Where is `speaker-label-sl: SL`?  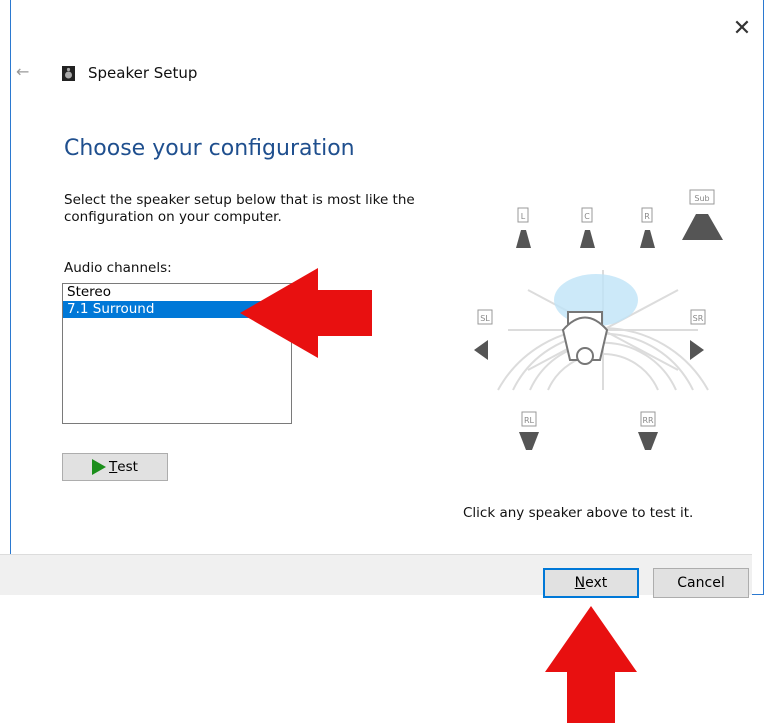
speaker-label-sl: SL is located at coordinates (485, 318).